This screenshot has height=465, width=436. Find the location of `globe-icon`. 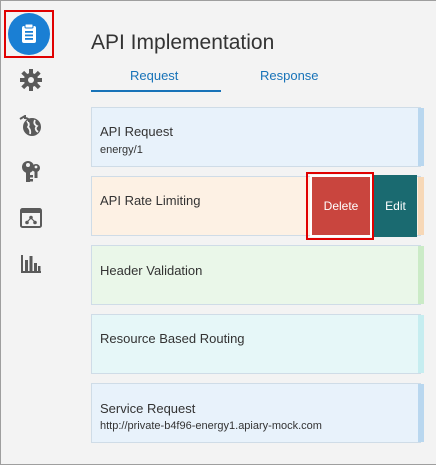

globe-icon is located at coordinates (30, 125).